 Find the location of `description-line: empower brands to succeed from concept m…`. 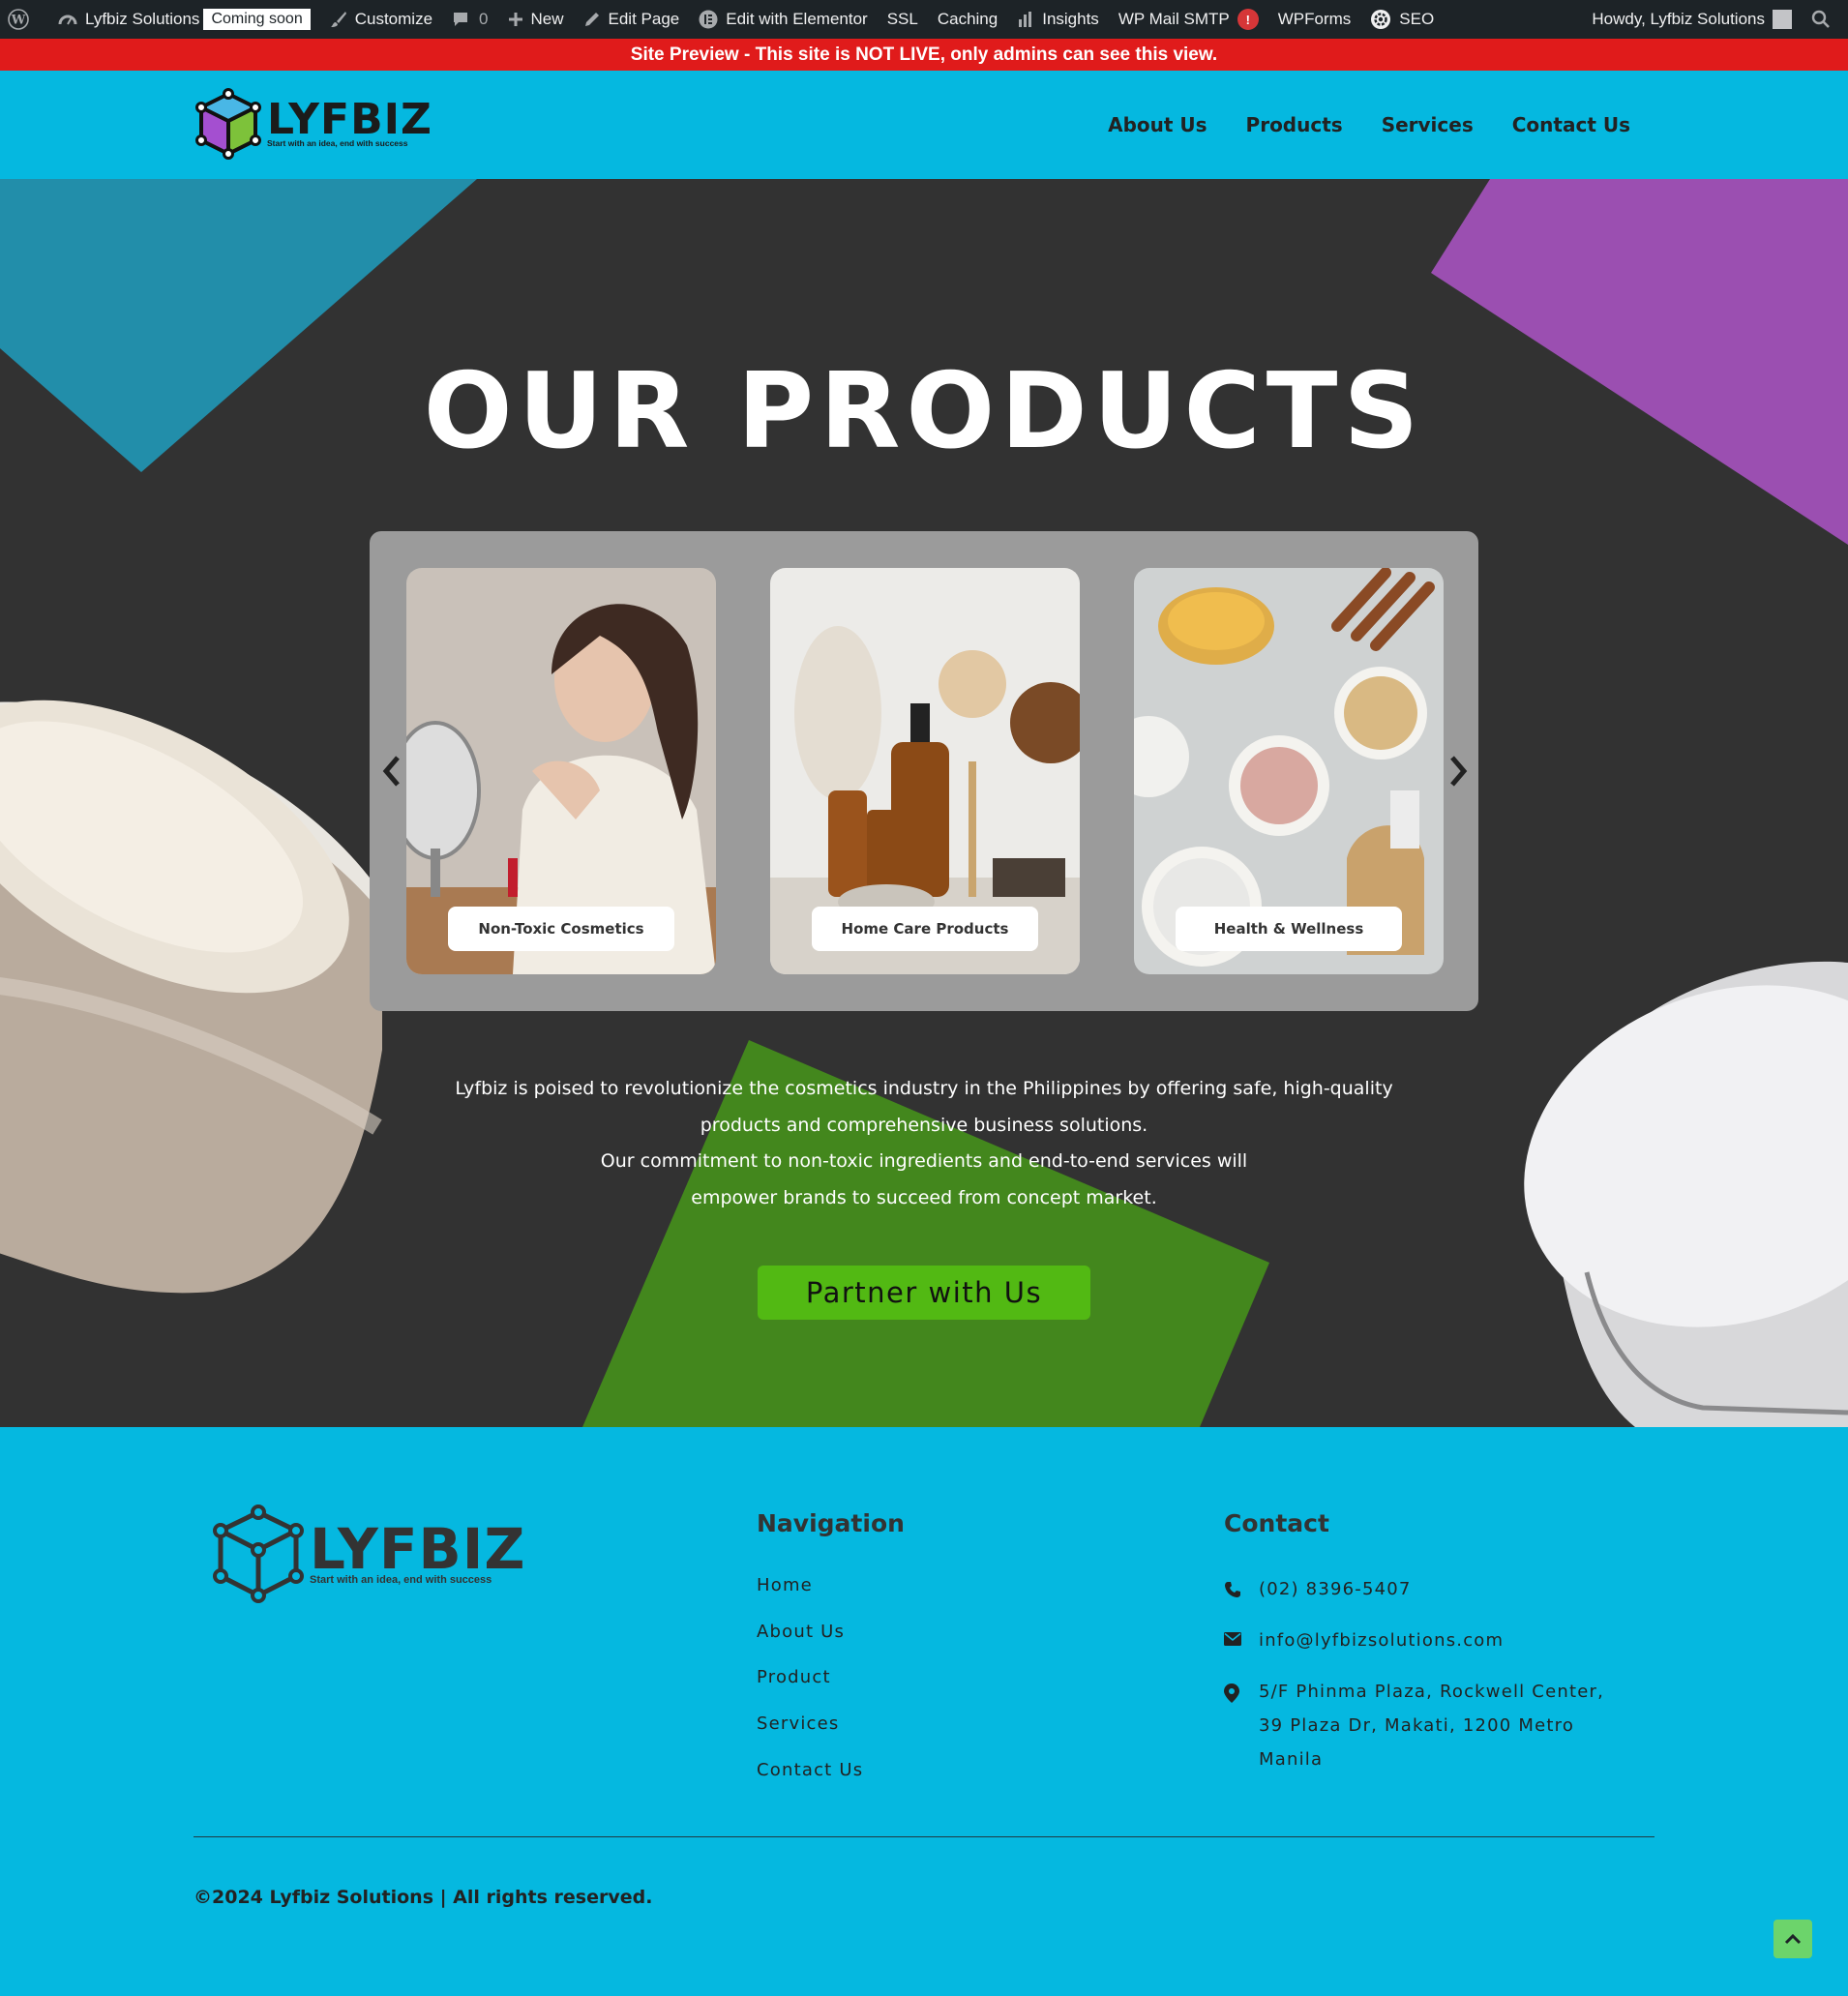

description-line: empower brands to succeed from concept m… is located at coordinates (924, 1197).